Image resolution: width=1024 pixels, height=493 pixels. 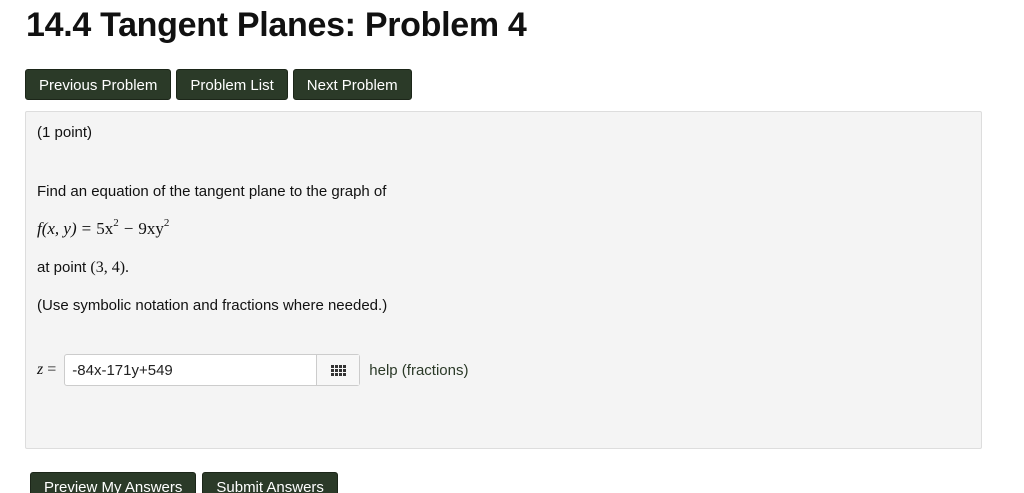 I want to click on point-line: at point (3, 4)., so click(x=83, y=268).